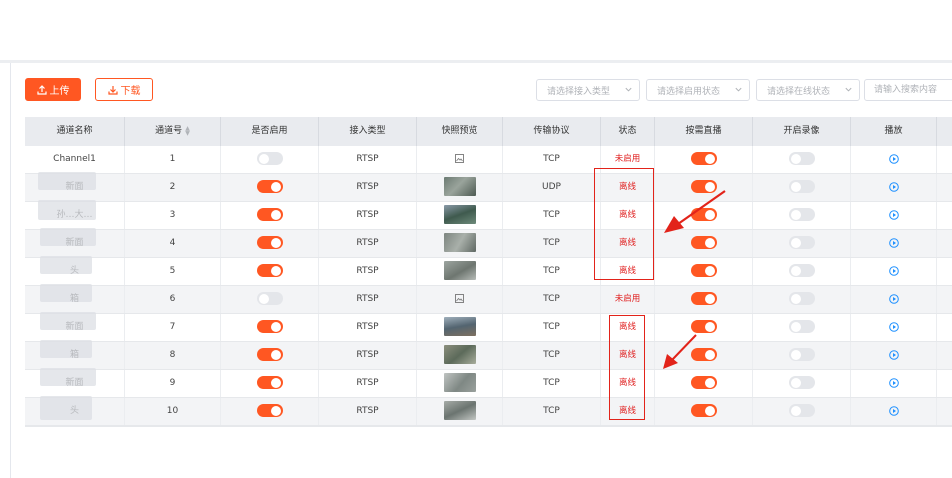 The height and width of the screenshot is (478, 952). What do you see at coordinates (808, 90) in the screenshot?
I see `online-status-select: 请选择在线状态` at bounding box center [808, 90].